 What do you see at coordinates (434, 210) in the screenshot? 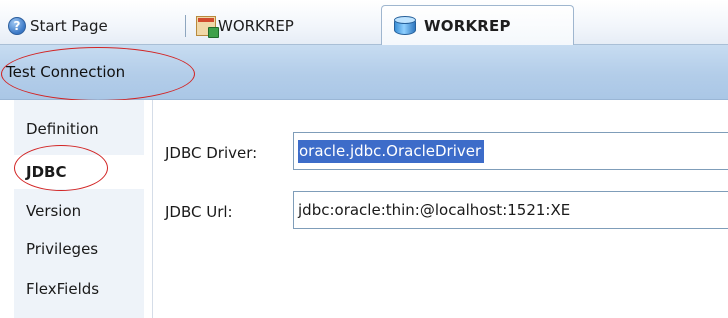
I see `jdbc-url-value: jdbc:oracle:thin:@localhost:1521:XE` at bounding box center [434, 210].